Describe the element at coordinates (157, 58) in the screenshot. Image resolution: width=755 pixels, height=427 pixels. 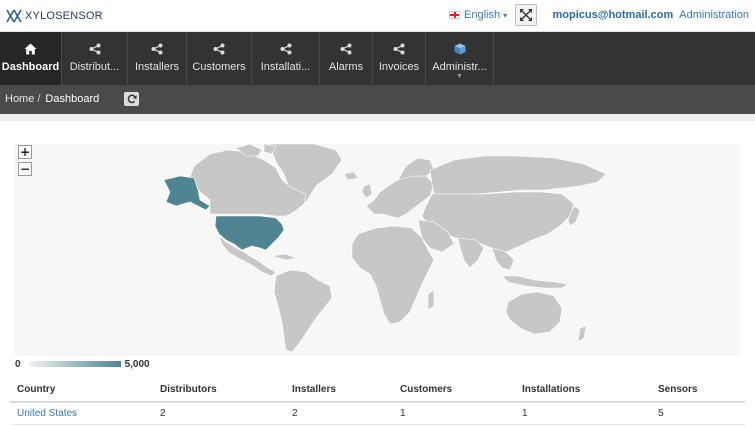
I see `nav-installers: Installers` at that location.